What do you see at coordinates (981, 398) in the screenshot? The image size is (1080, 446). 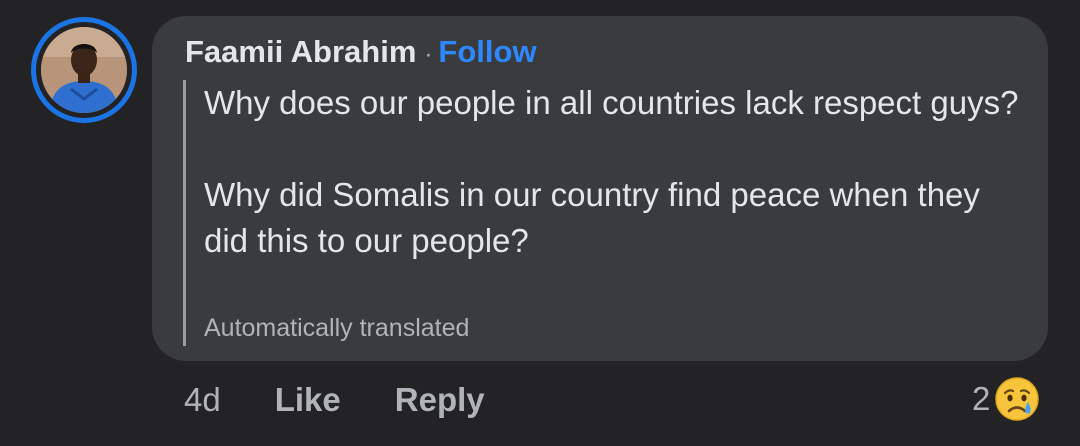 I see `reaction-count: 2` at bounding box center [981, 398].